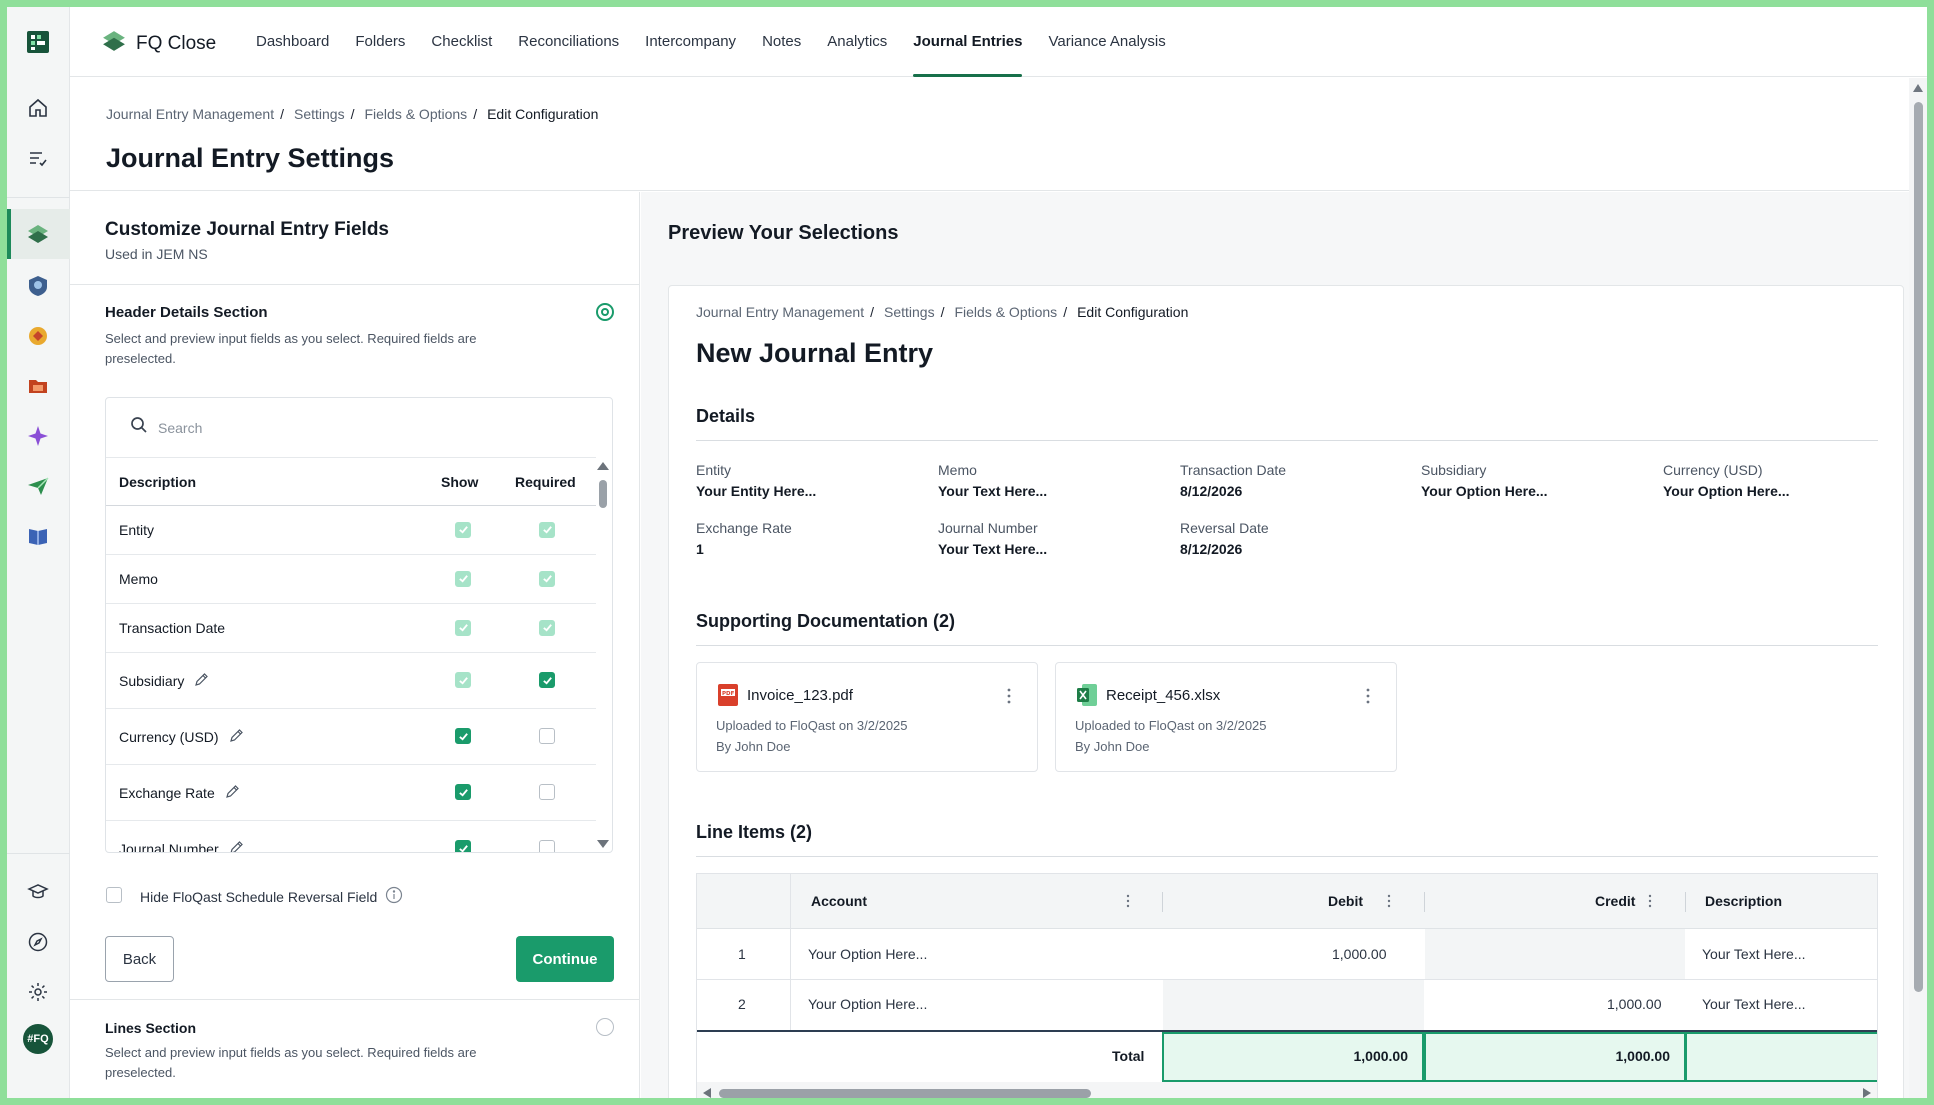 Image resolution: width=1934 pixels, height=1105 pixels. I want to click on header-section-radio, so click(605, 312).